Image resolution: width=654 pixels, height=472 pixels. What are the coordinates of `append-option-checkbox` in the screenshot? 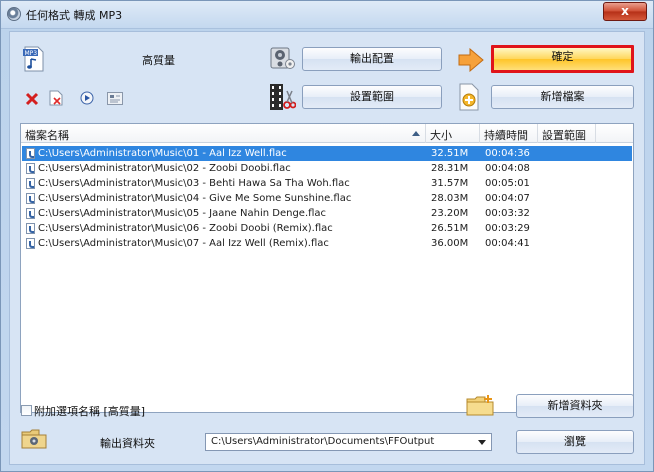 It's located at (26, 410).